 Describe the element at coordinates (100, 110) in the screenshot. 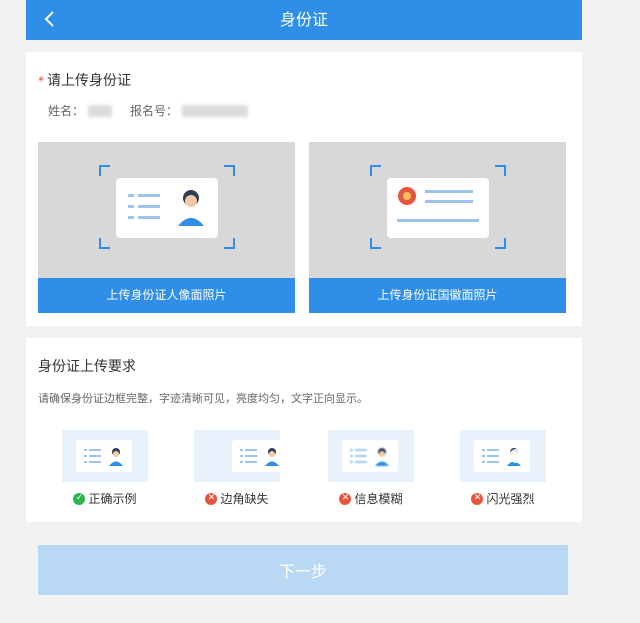

I see `name-value-redacted` at that location.